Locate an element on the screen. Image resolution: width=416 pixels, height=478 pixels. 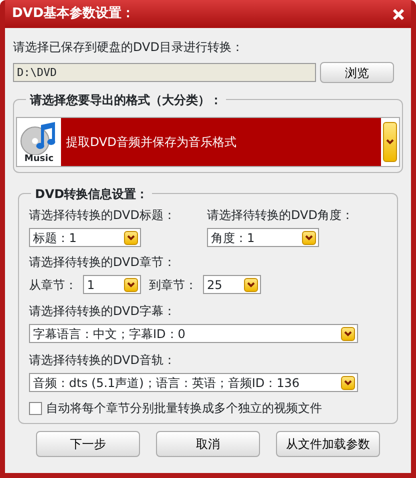
dropdown: 标题：1 is located at coordinates (85, 237).